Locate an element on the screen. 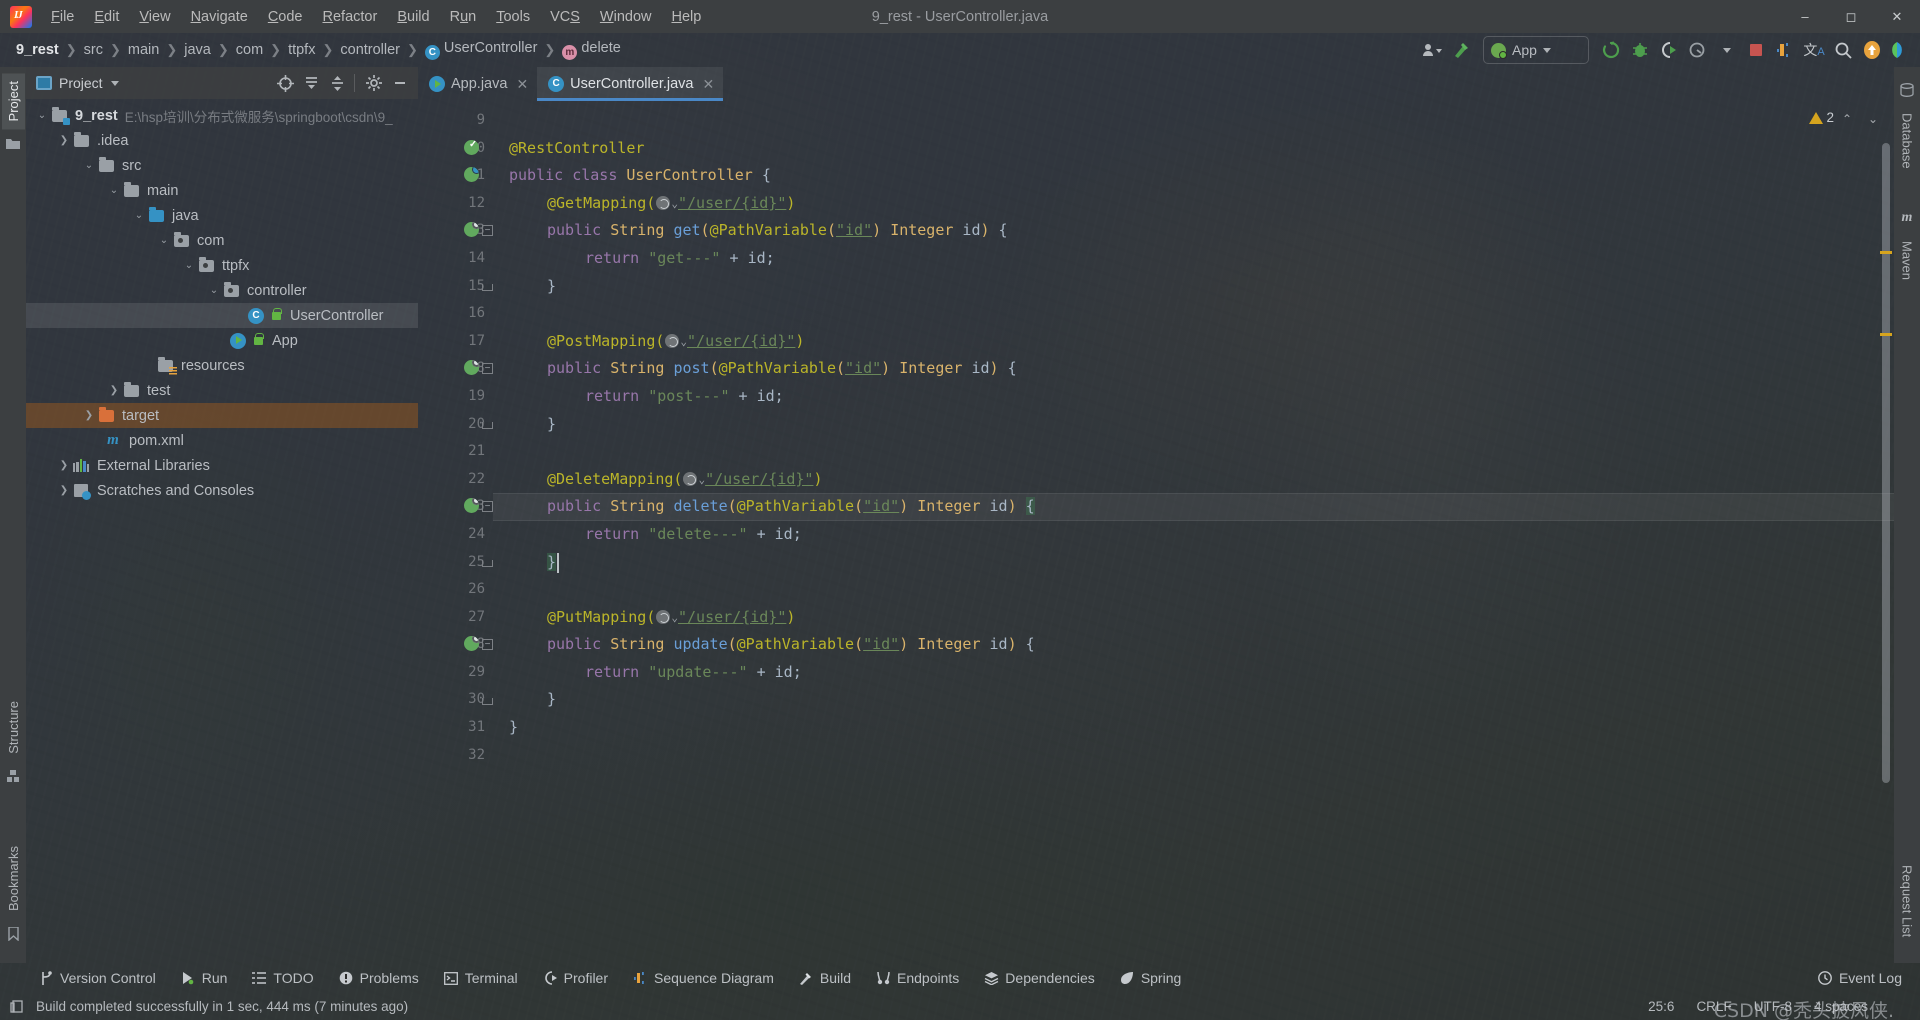 This screenshot has width=1920, height=1020. maximize-button: ◻ is located at coordinates (1851, 16).